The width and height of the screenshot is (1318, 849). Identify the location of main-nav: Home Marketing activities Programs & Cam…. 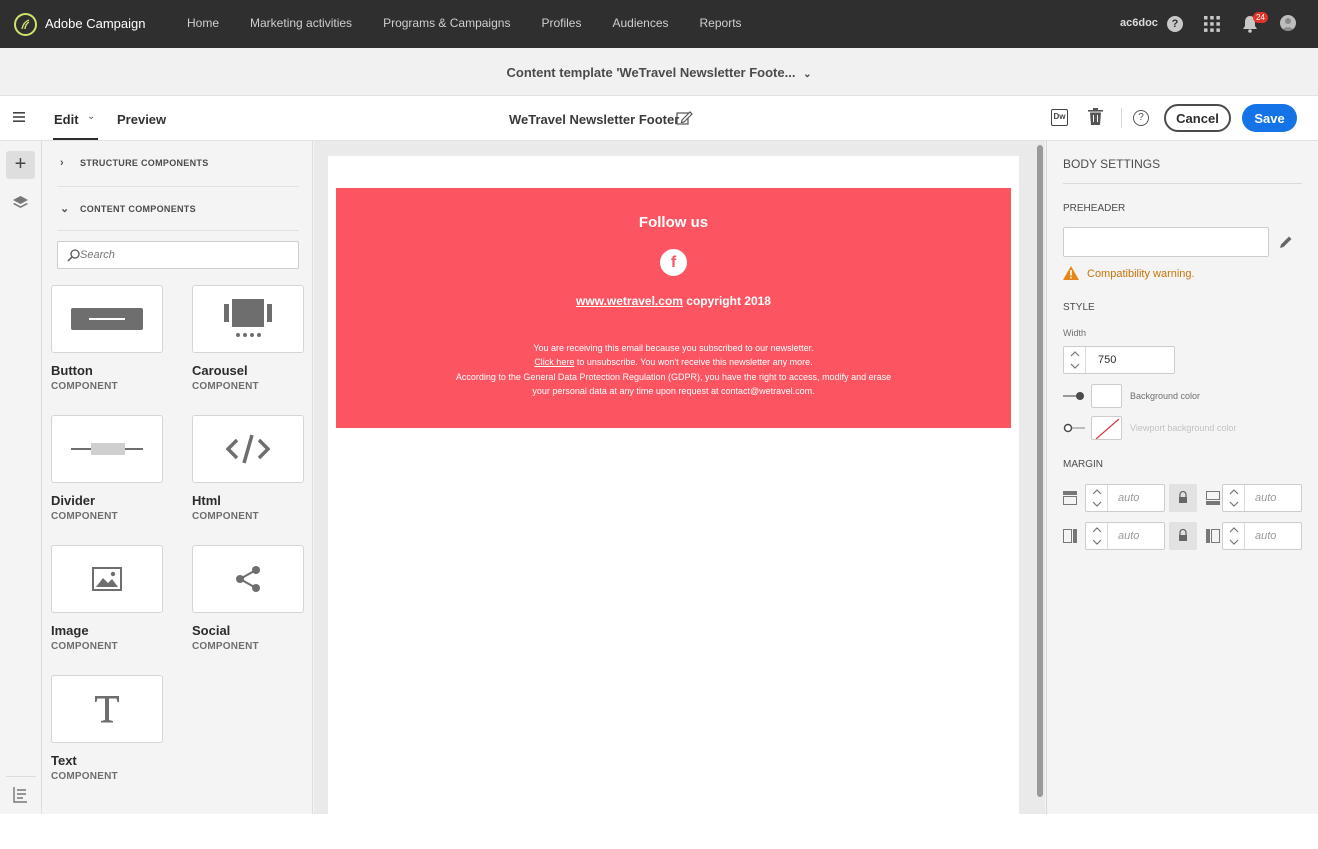
(480, 23).